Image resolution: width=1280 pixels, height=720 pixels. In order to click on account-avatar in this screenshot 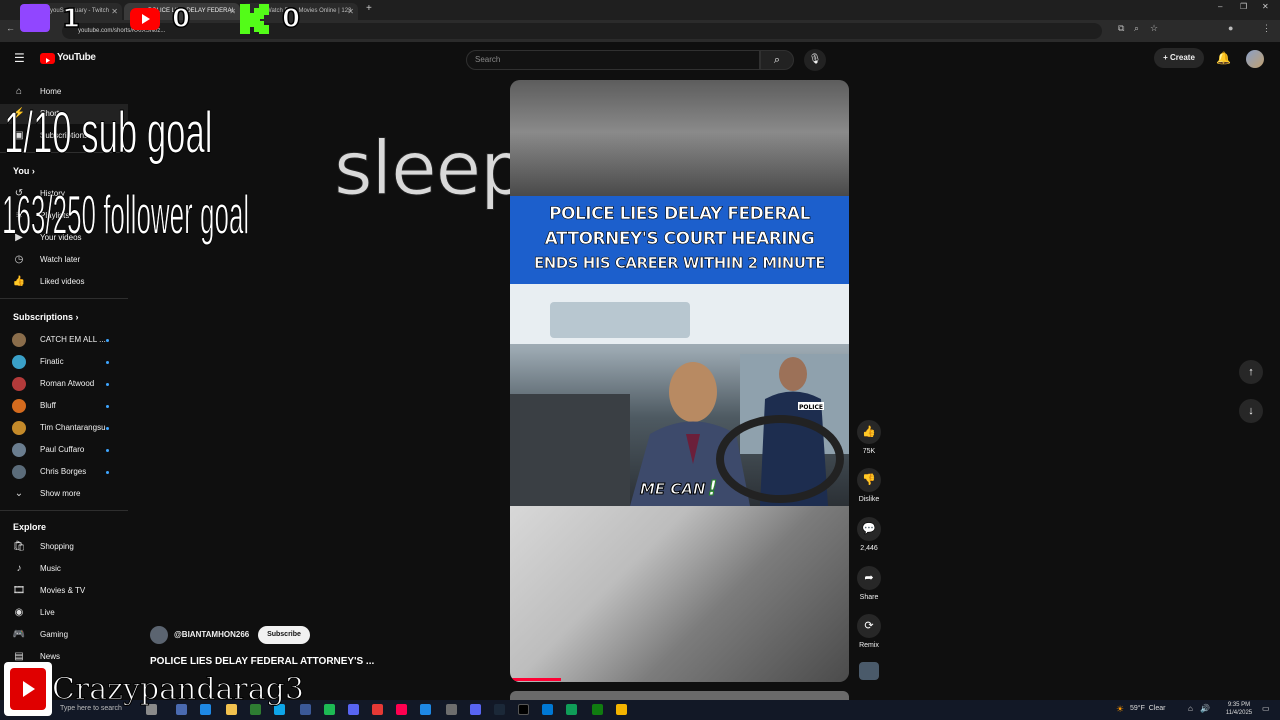, I will do `click(1255, 59)`.